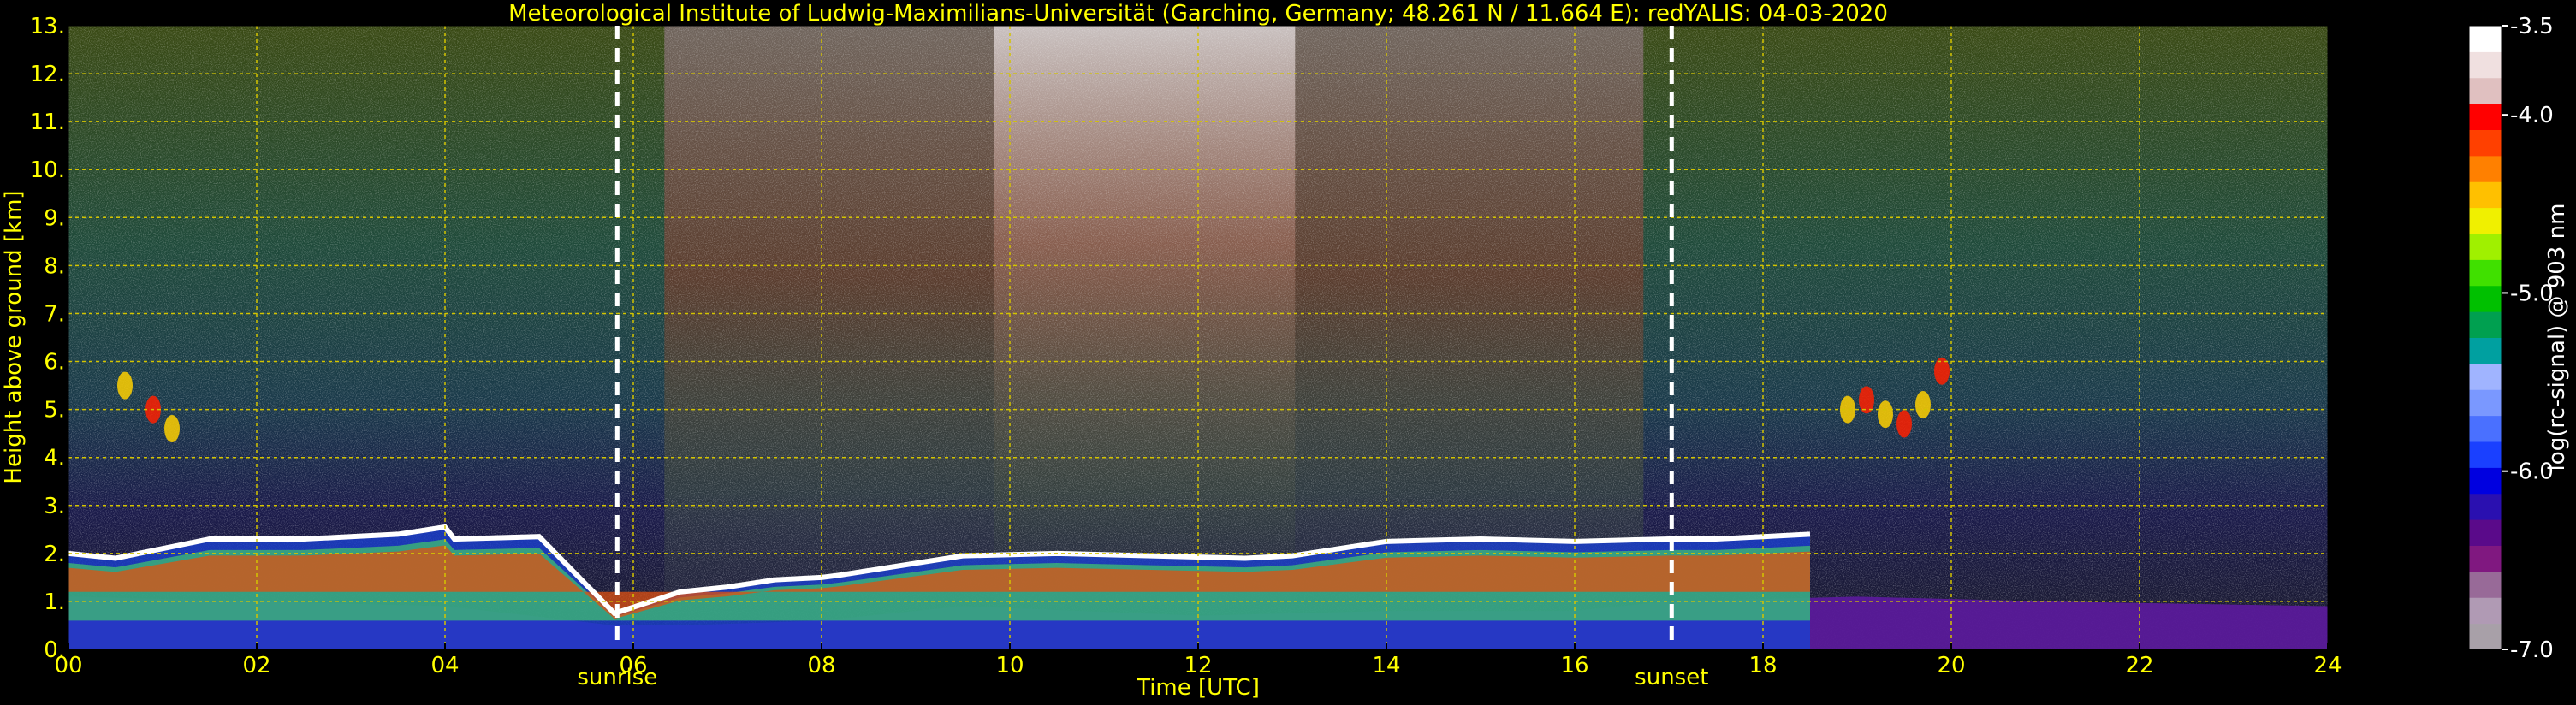 Image resolution: width=2576 pixels, height=705 pixels. Describe the element at coordinates (54, 602) in the screenshot. I see `y-tick-label: 1.` at that location.